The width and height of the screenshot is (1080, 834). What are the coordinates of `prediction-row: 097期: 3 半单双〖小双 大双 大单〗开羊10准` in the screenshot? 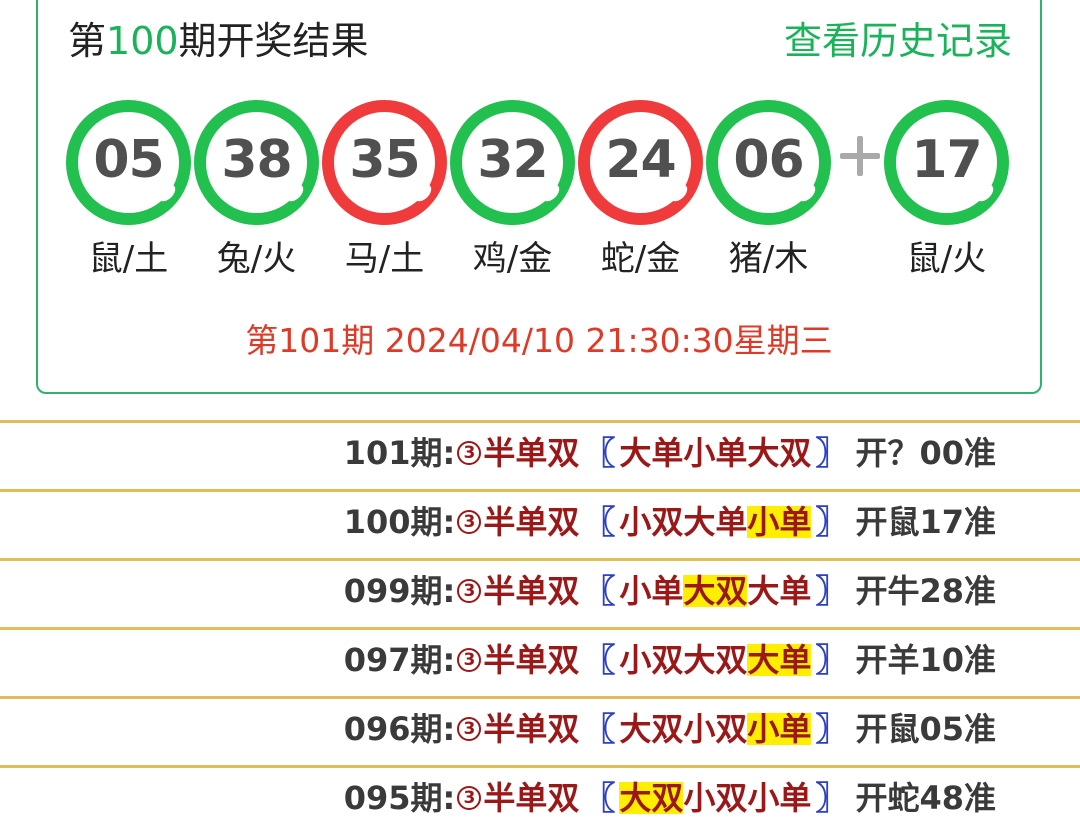 It's located at (540, 661).